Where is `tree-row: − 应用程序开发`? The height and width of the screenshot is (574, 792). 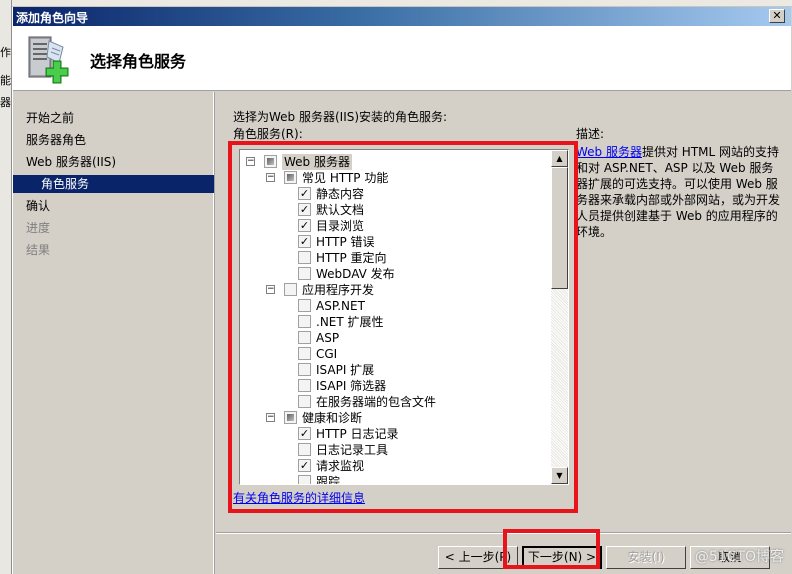 tree-row: − 应用程序开发 is located at coordinates (395, 290).